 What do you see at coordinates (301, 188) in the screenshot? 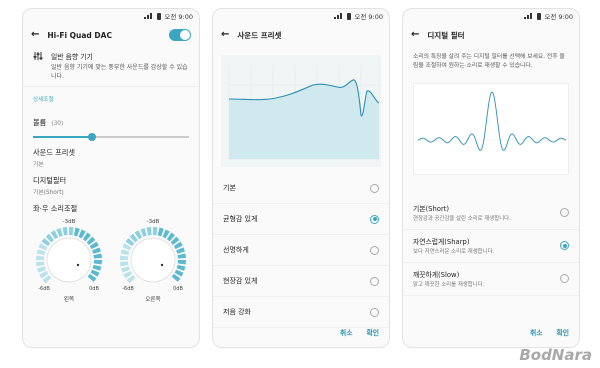
I see `preset-option: 기본` at bounding box center [301, 188].